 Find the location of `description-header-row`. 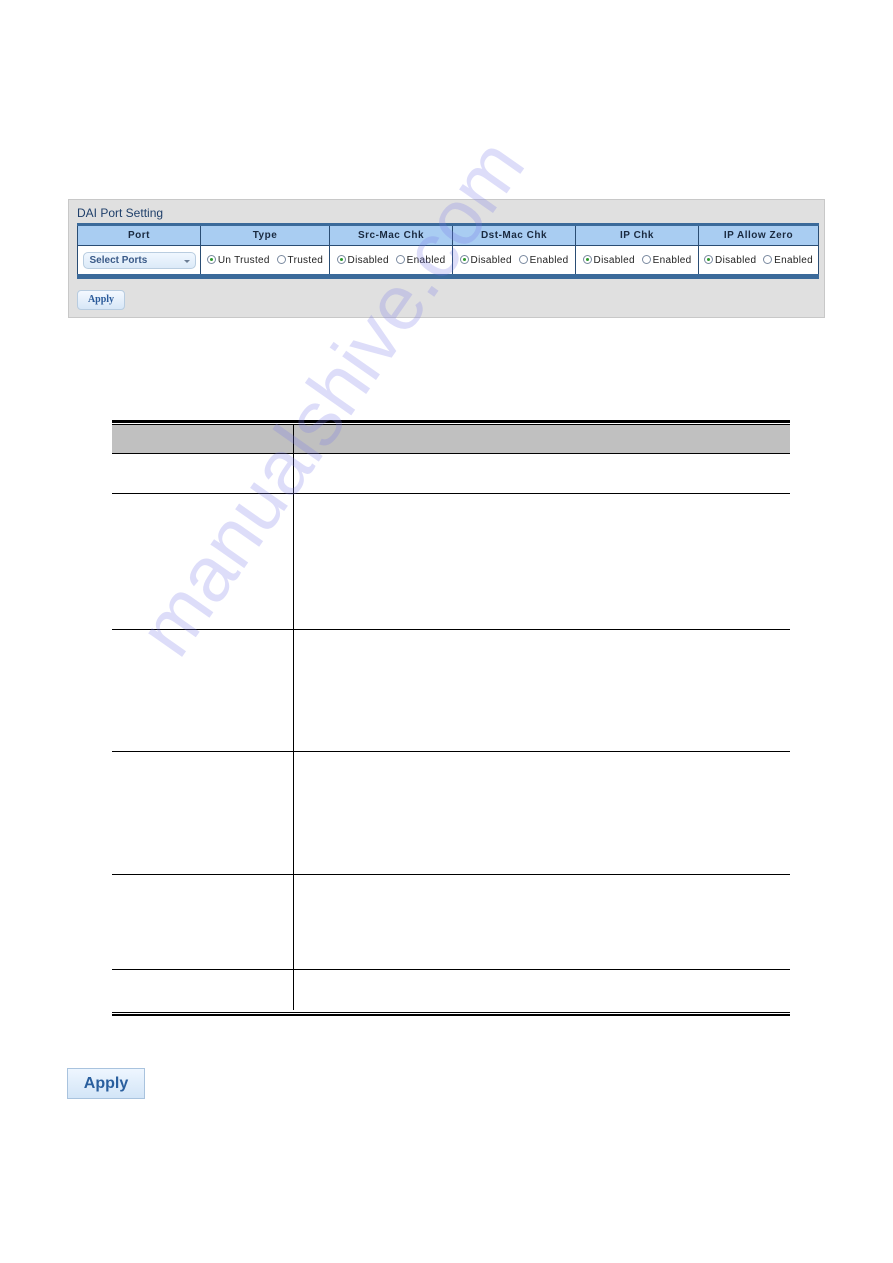

description-header-row is located at coordinates (451, 439).